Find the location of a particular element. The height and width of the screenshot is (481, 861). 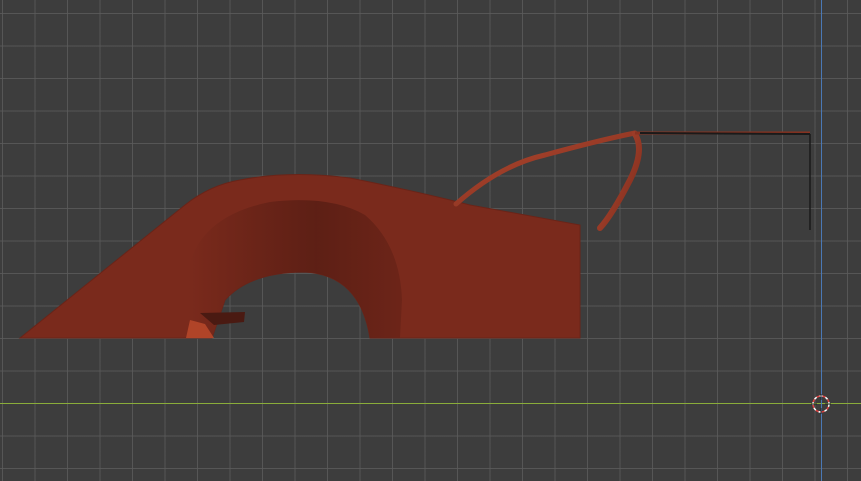

roll-bar-front-tube is located at coordinates (545, 168).